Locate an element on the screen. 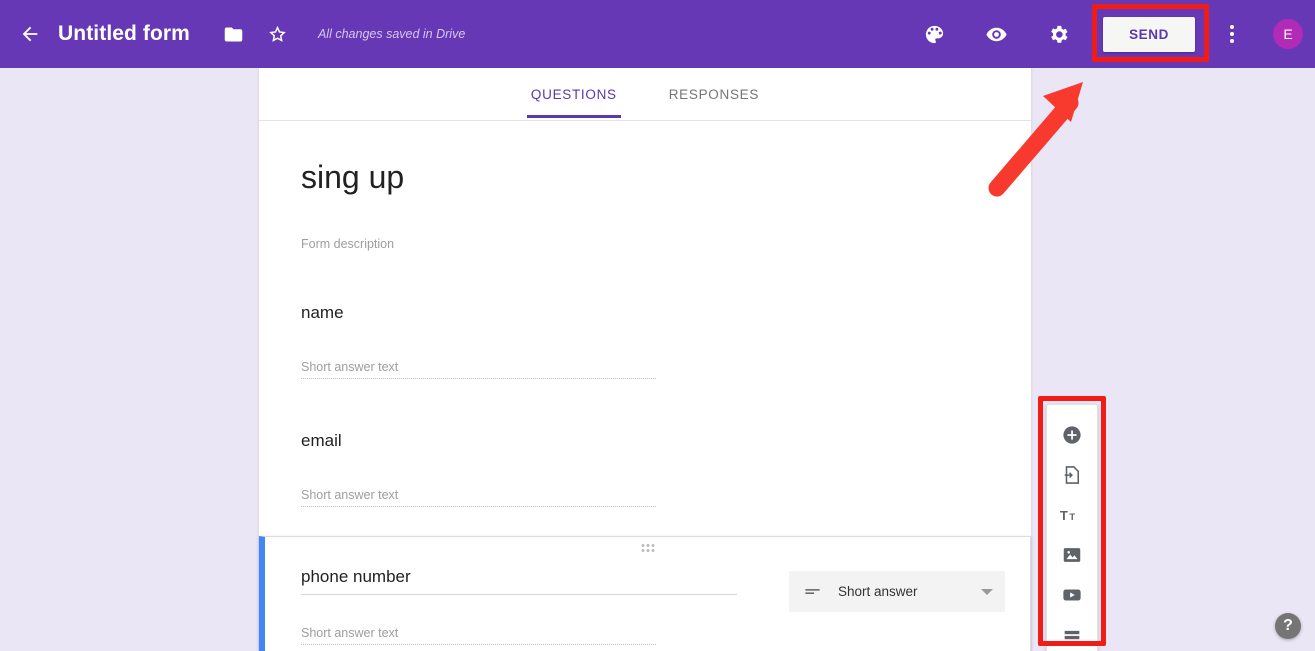 The image size is (1315, 651). active-question-left: phone number Short answer text is located at coordinates (519, 606).